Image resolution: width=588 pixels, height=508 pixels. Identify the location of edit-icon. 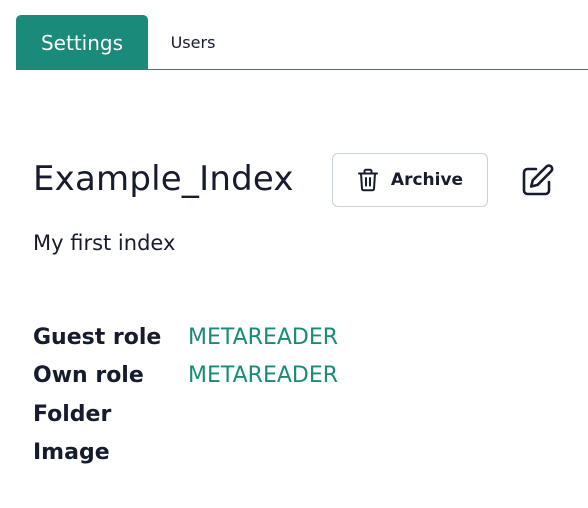
(537, 181).